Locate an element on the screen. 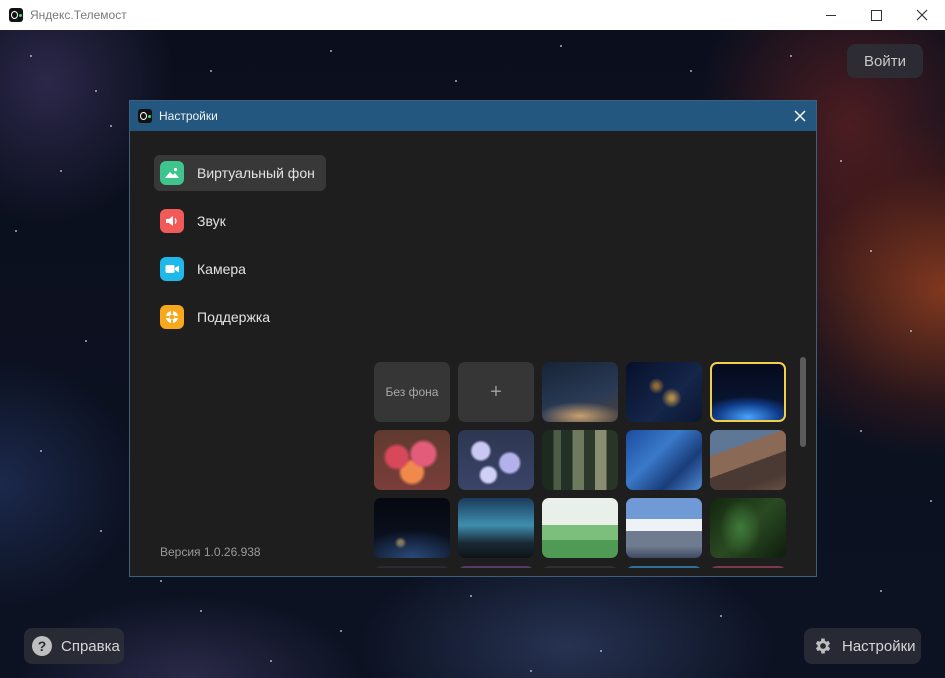 Image resolution: width=945 pixels, height=678 pixels. minimize-icon is located at coordinates (831, 15).